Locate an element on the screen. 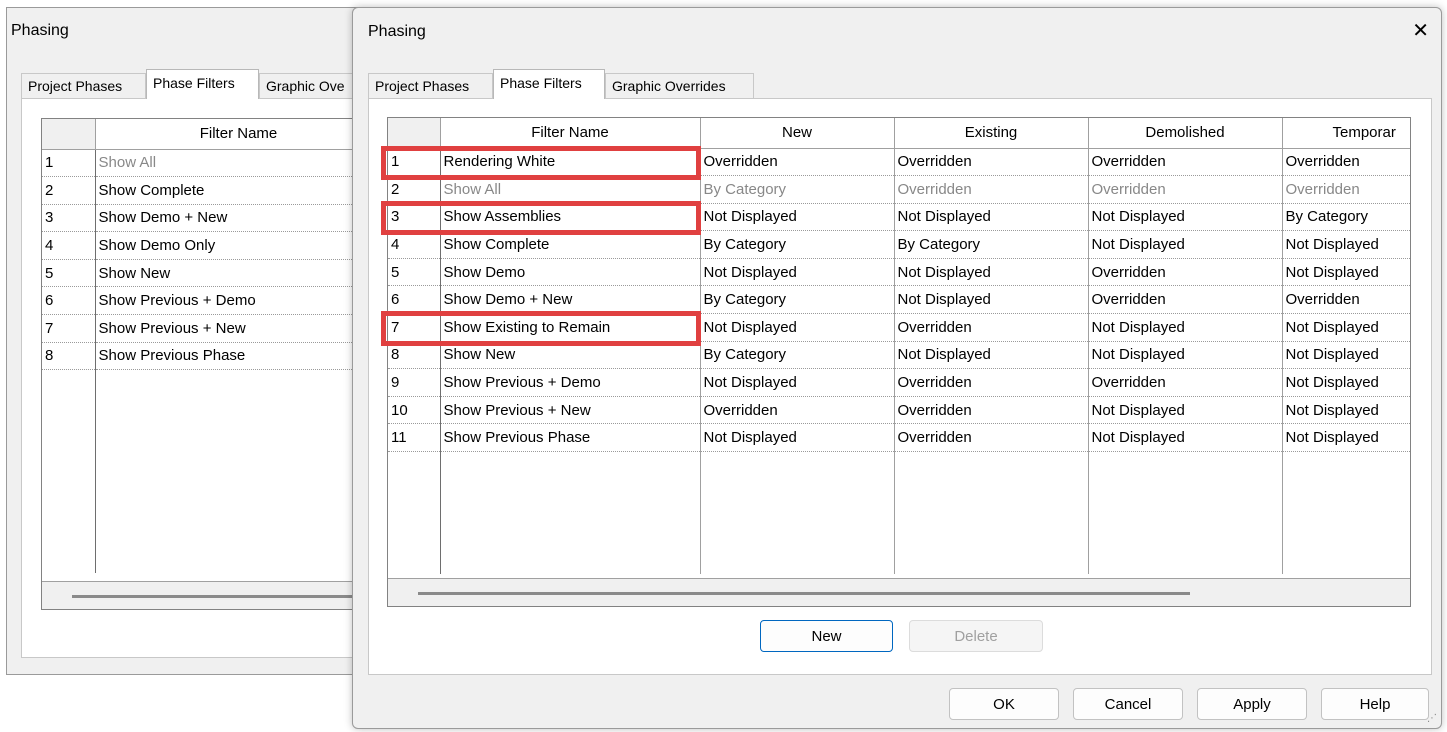  cell-filter-name: Show Previous + Demo is located at coordinates (570, 382).